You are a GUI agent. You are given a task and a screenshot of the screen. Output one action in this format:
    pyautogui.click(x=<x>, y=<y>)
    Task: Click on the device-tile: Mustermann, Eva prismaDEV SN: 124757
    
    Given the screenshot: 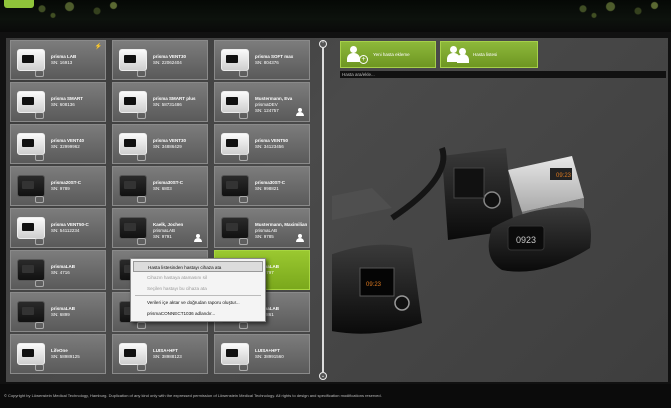 What is the action you would take?
    pyautogui.click(x=262, y=102)
    